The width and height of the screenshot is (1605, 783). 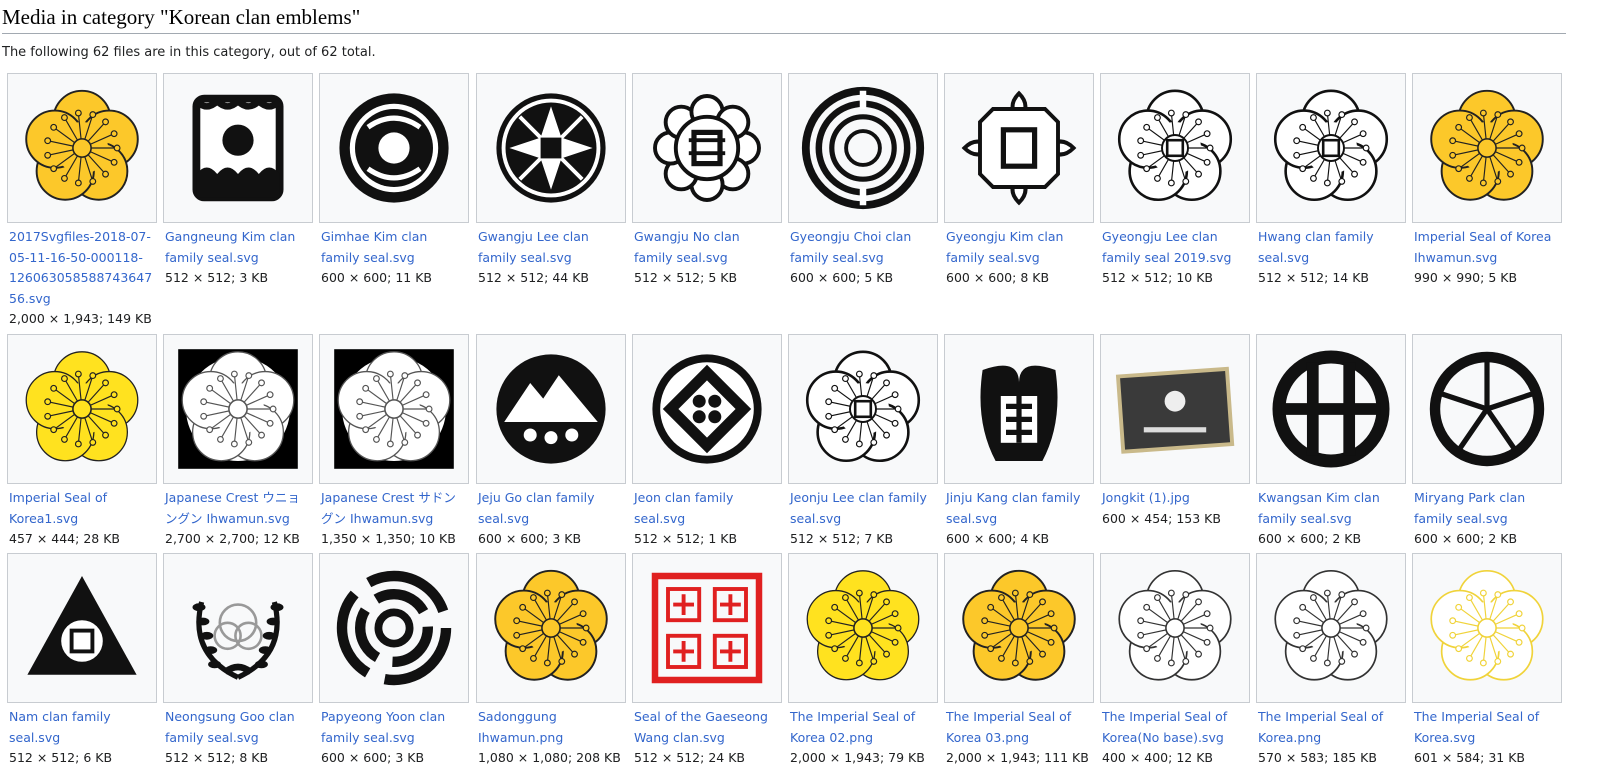 What do you see at coordinates (1175, 247) in the screenshot?
I see `file-name-link: Gyeongju Lee clan family seal 2019.svg` at bounding box center [1175, 247].